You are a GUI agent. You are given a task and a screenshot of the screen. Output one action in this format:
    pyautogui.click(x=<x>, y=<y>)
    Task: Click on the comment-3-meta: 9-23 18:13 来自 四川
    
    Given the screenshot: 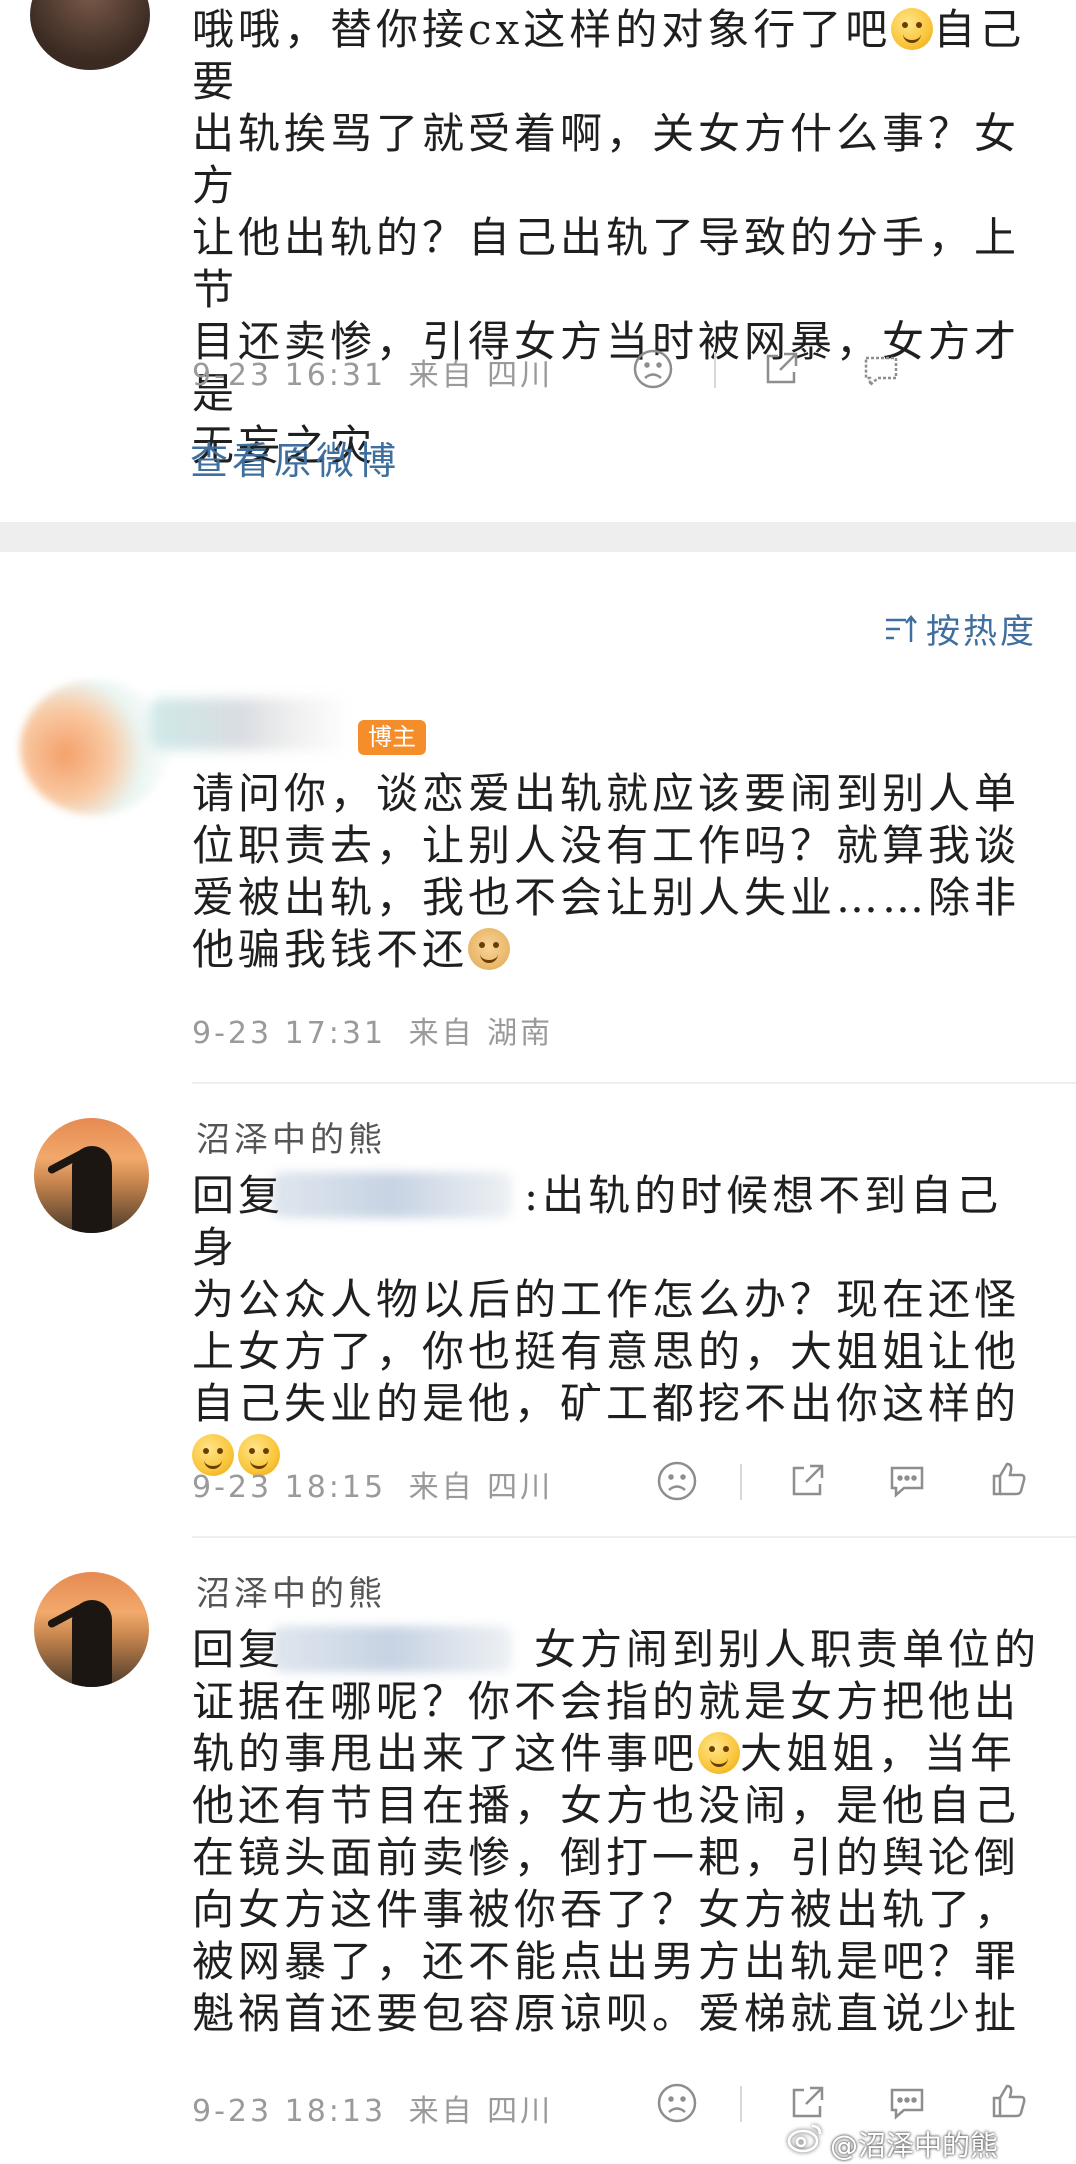 What is the action you would take?
    pyautogui.click(x=372, y=2108)
    